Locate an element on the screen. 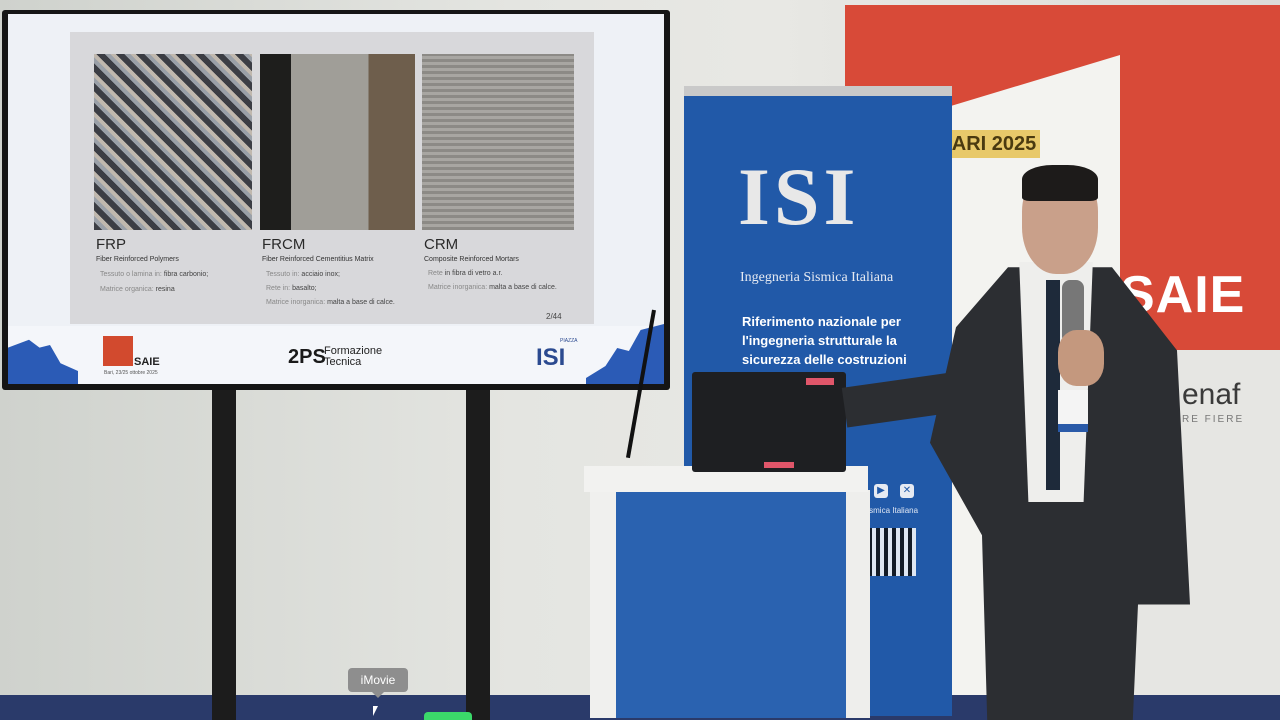  laptop-sticker is located at coordinates (820, 381).